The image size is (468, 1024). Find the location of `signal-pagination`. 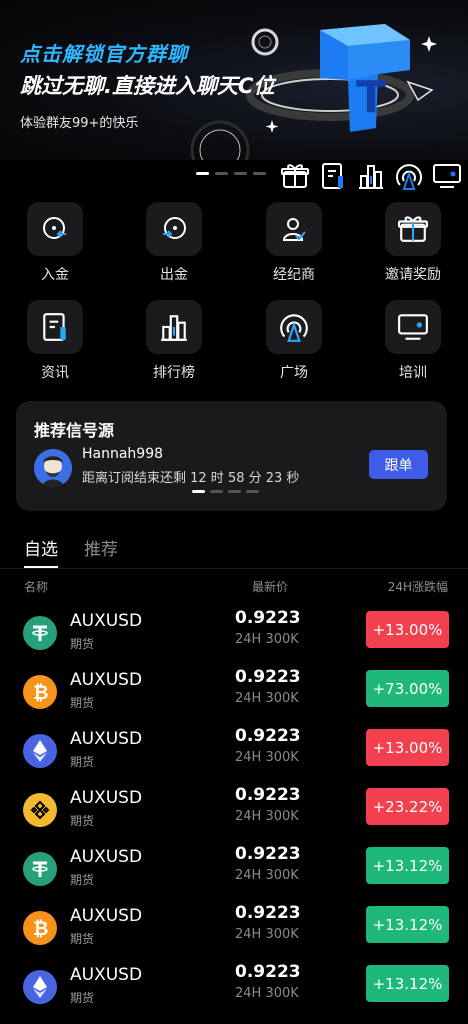

signal-pagination is located at coordinates (225, 491).